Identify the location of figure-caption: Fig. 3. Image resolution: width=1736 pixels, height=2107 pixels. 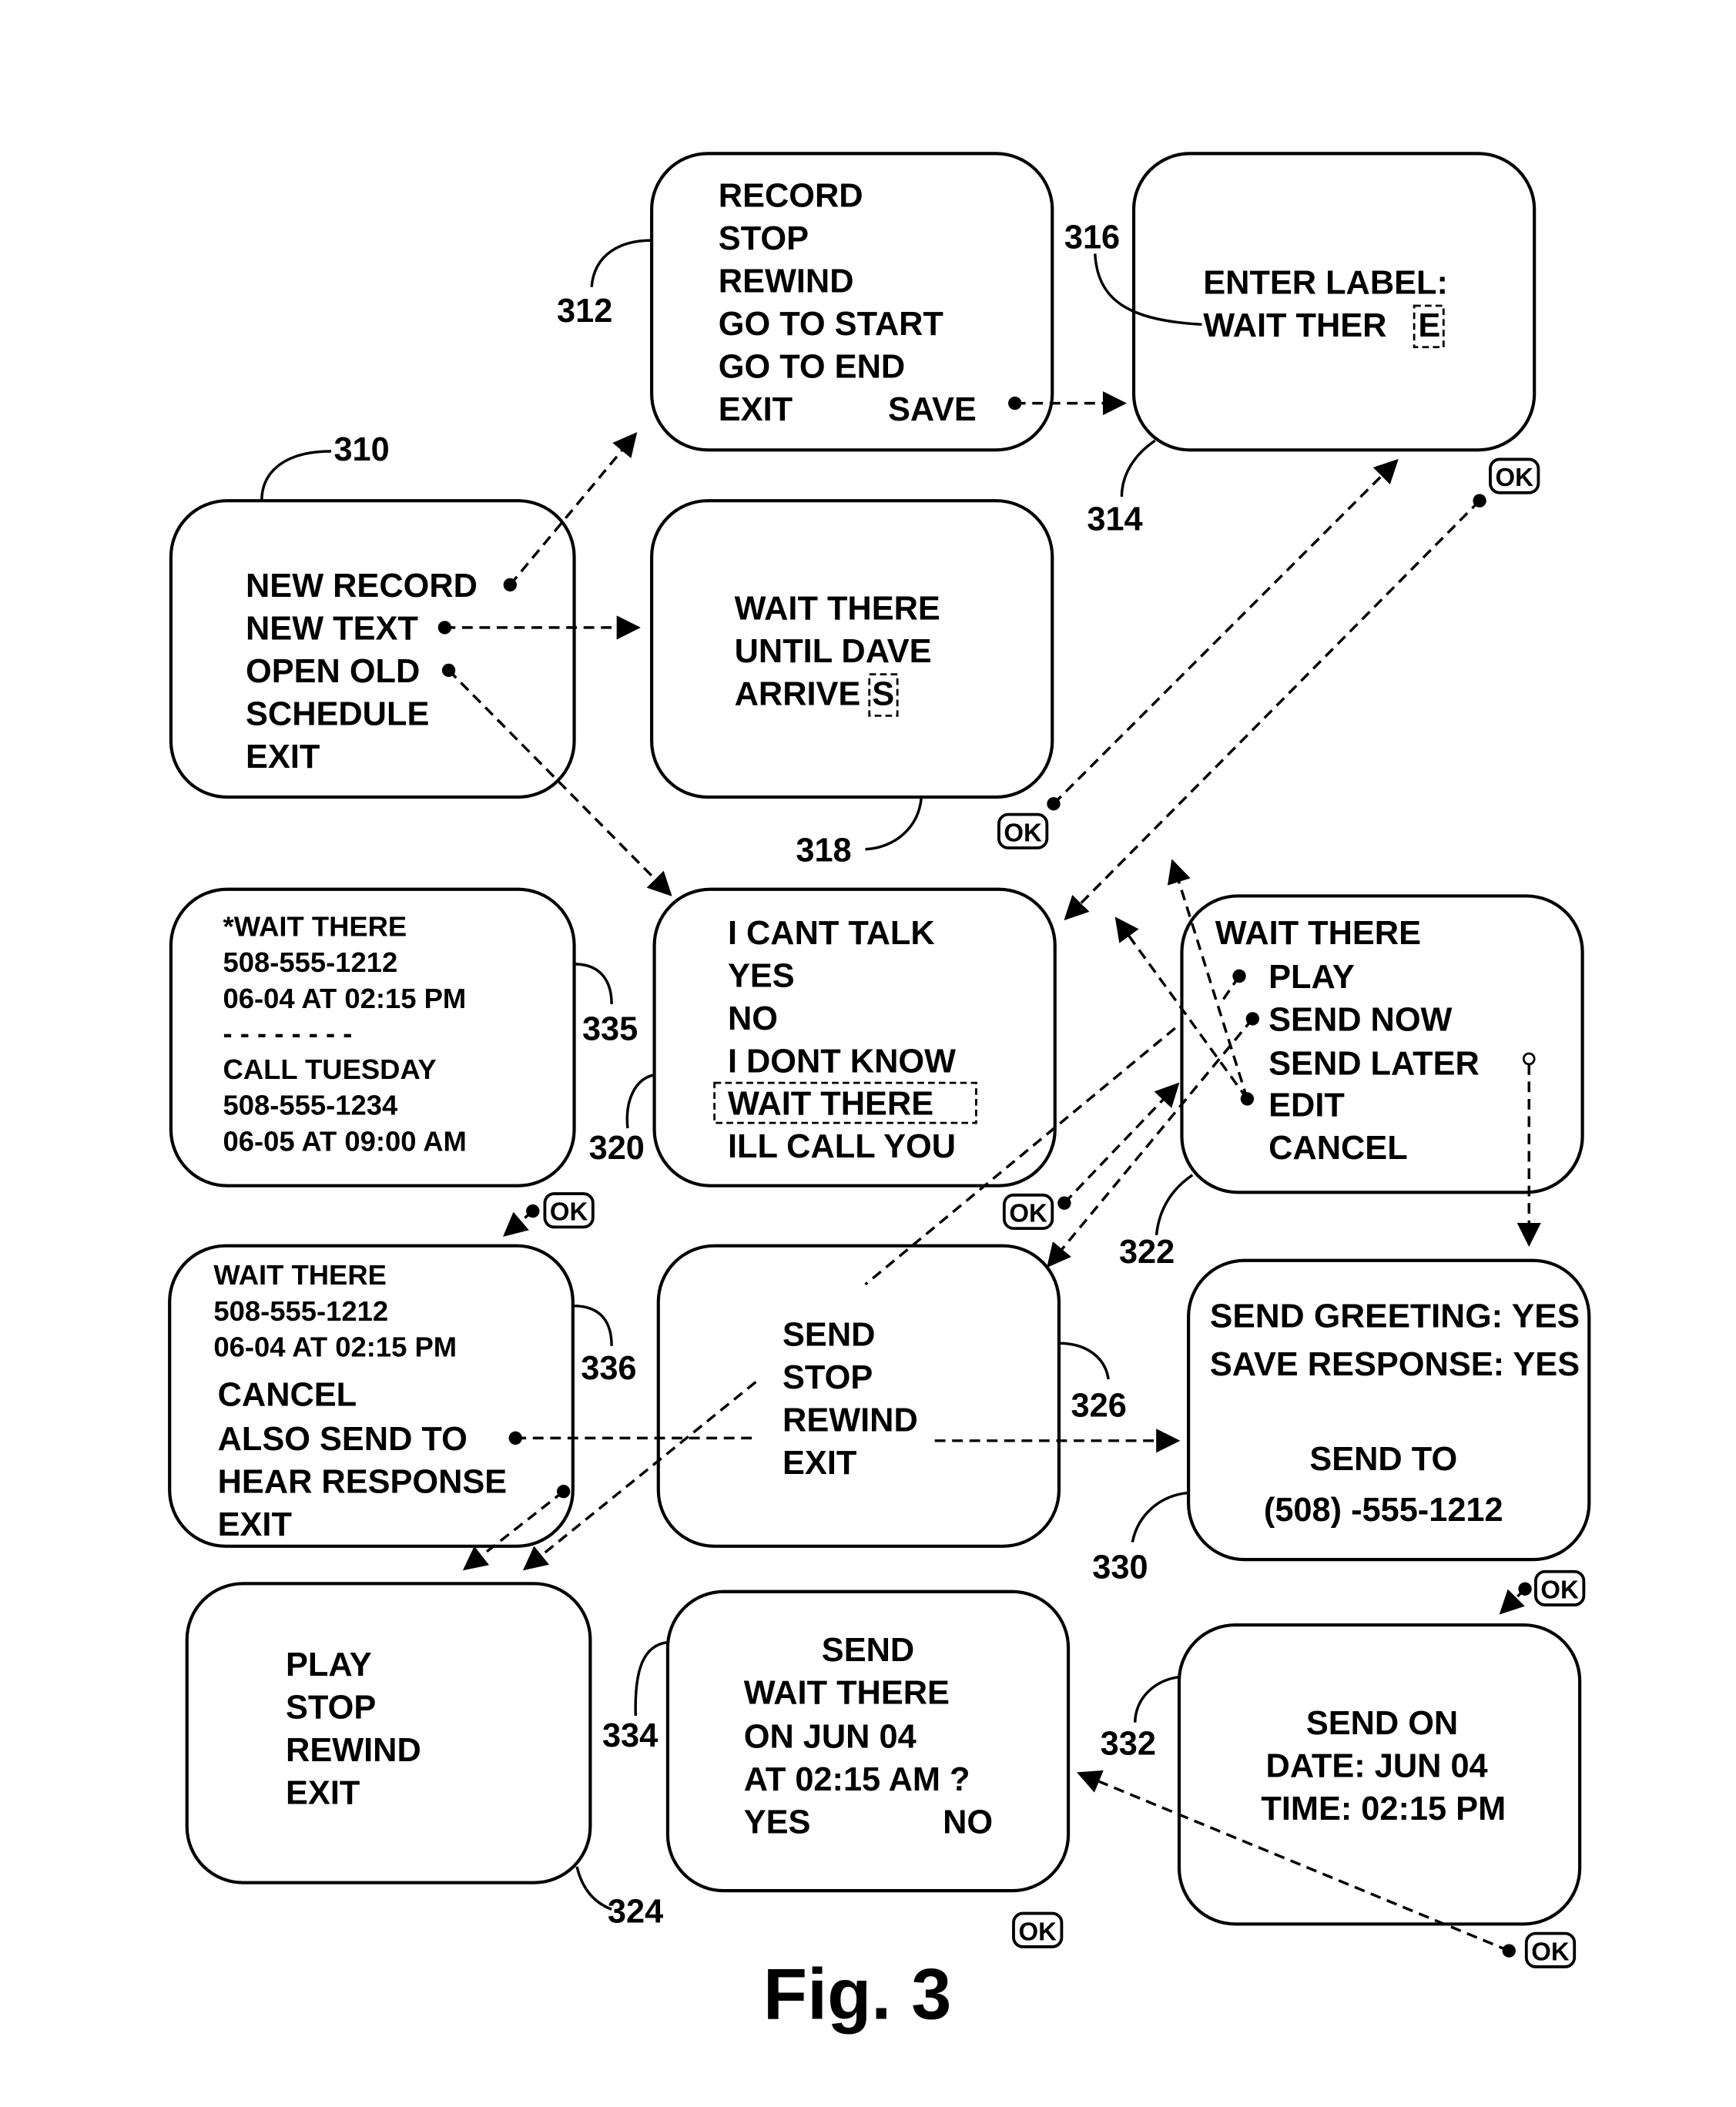
(857, 1994).